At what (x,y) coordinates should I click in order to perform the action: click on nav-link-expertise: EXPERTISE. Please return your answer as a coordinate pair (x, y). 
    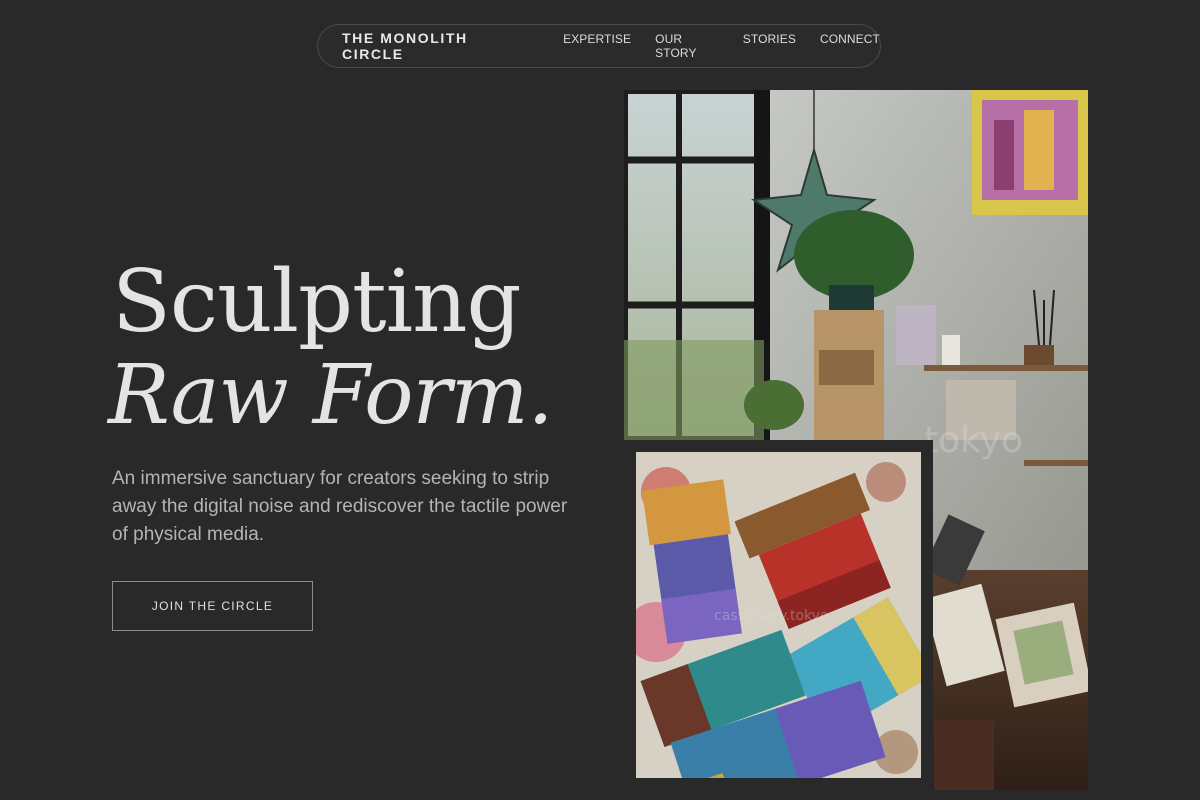
    Looking at the image, I should click on (597, 46).